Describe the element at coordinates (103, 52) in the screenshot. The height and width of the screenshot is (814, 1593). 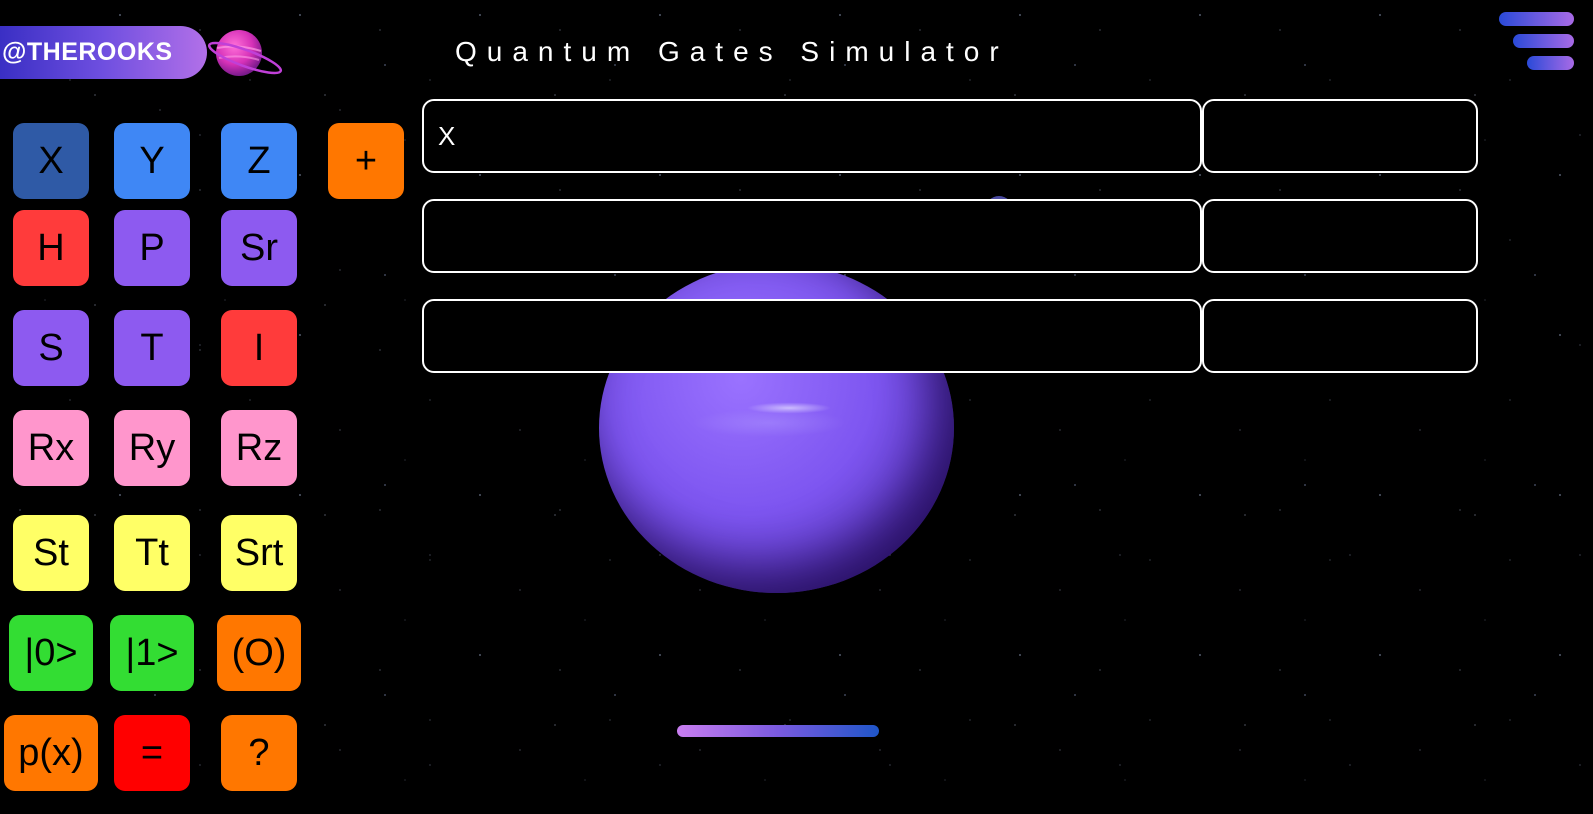
I see `brand-badge: @THEROOKS` at that location.